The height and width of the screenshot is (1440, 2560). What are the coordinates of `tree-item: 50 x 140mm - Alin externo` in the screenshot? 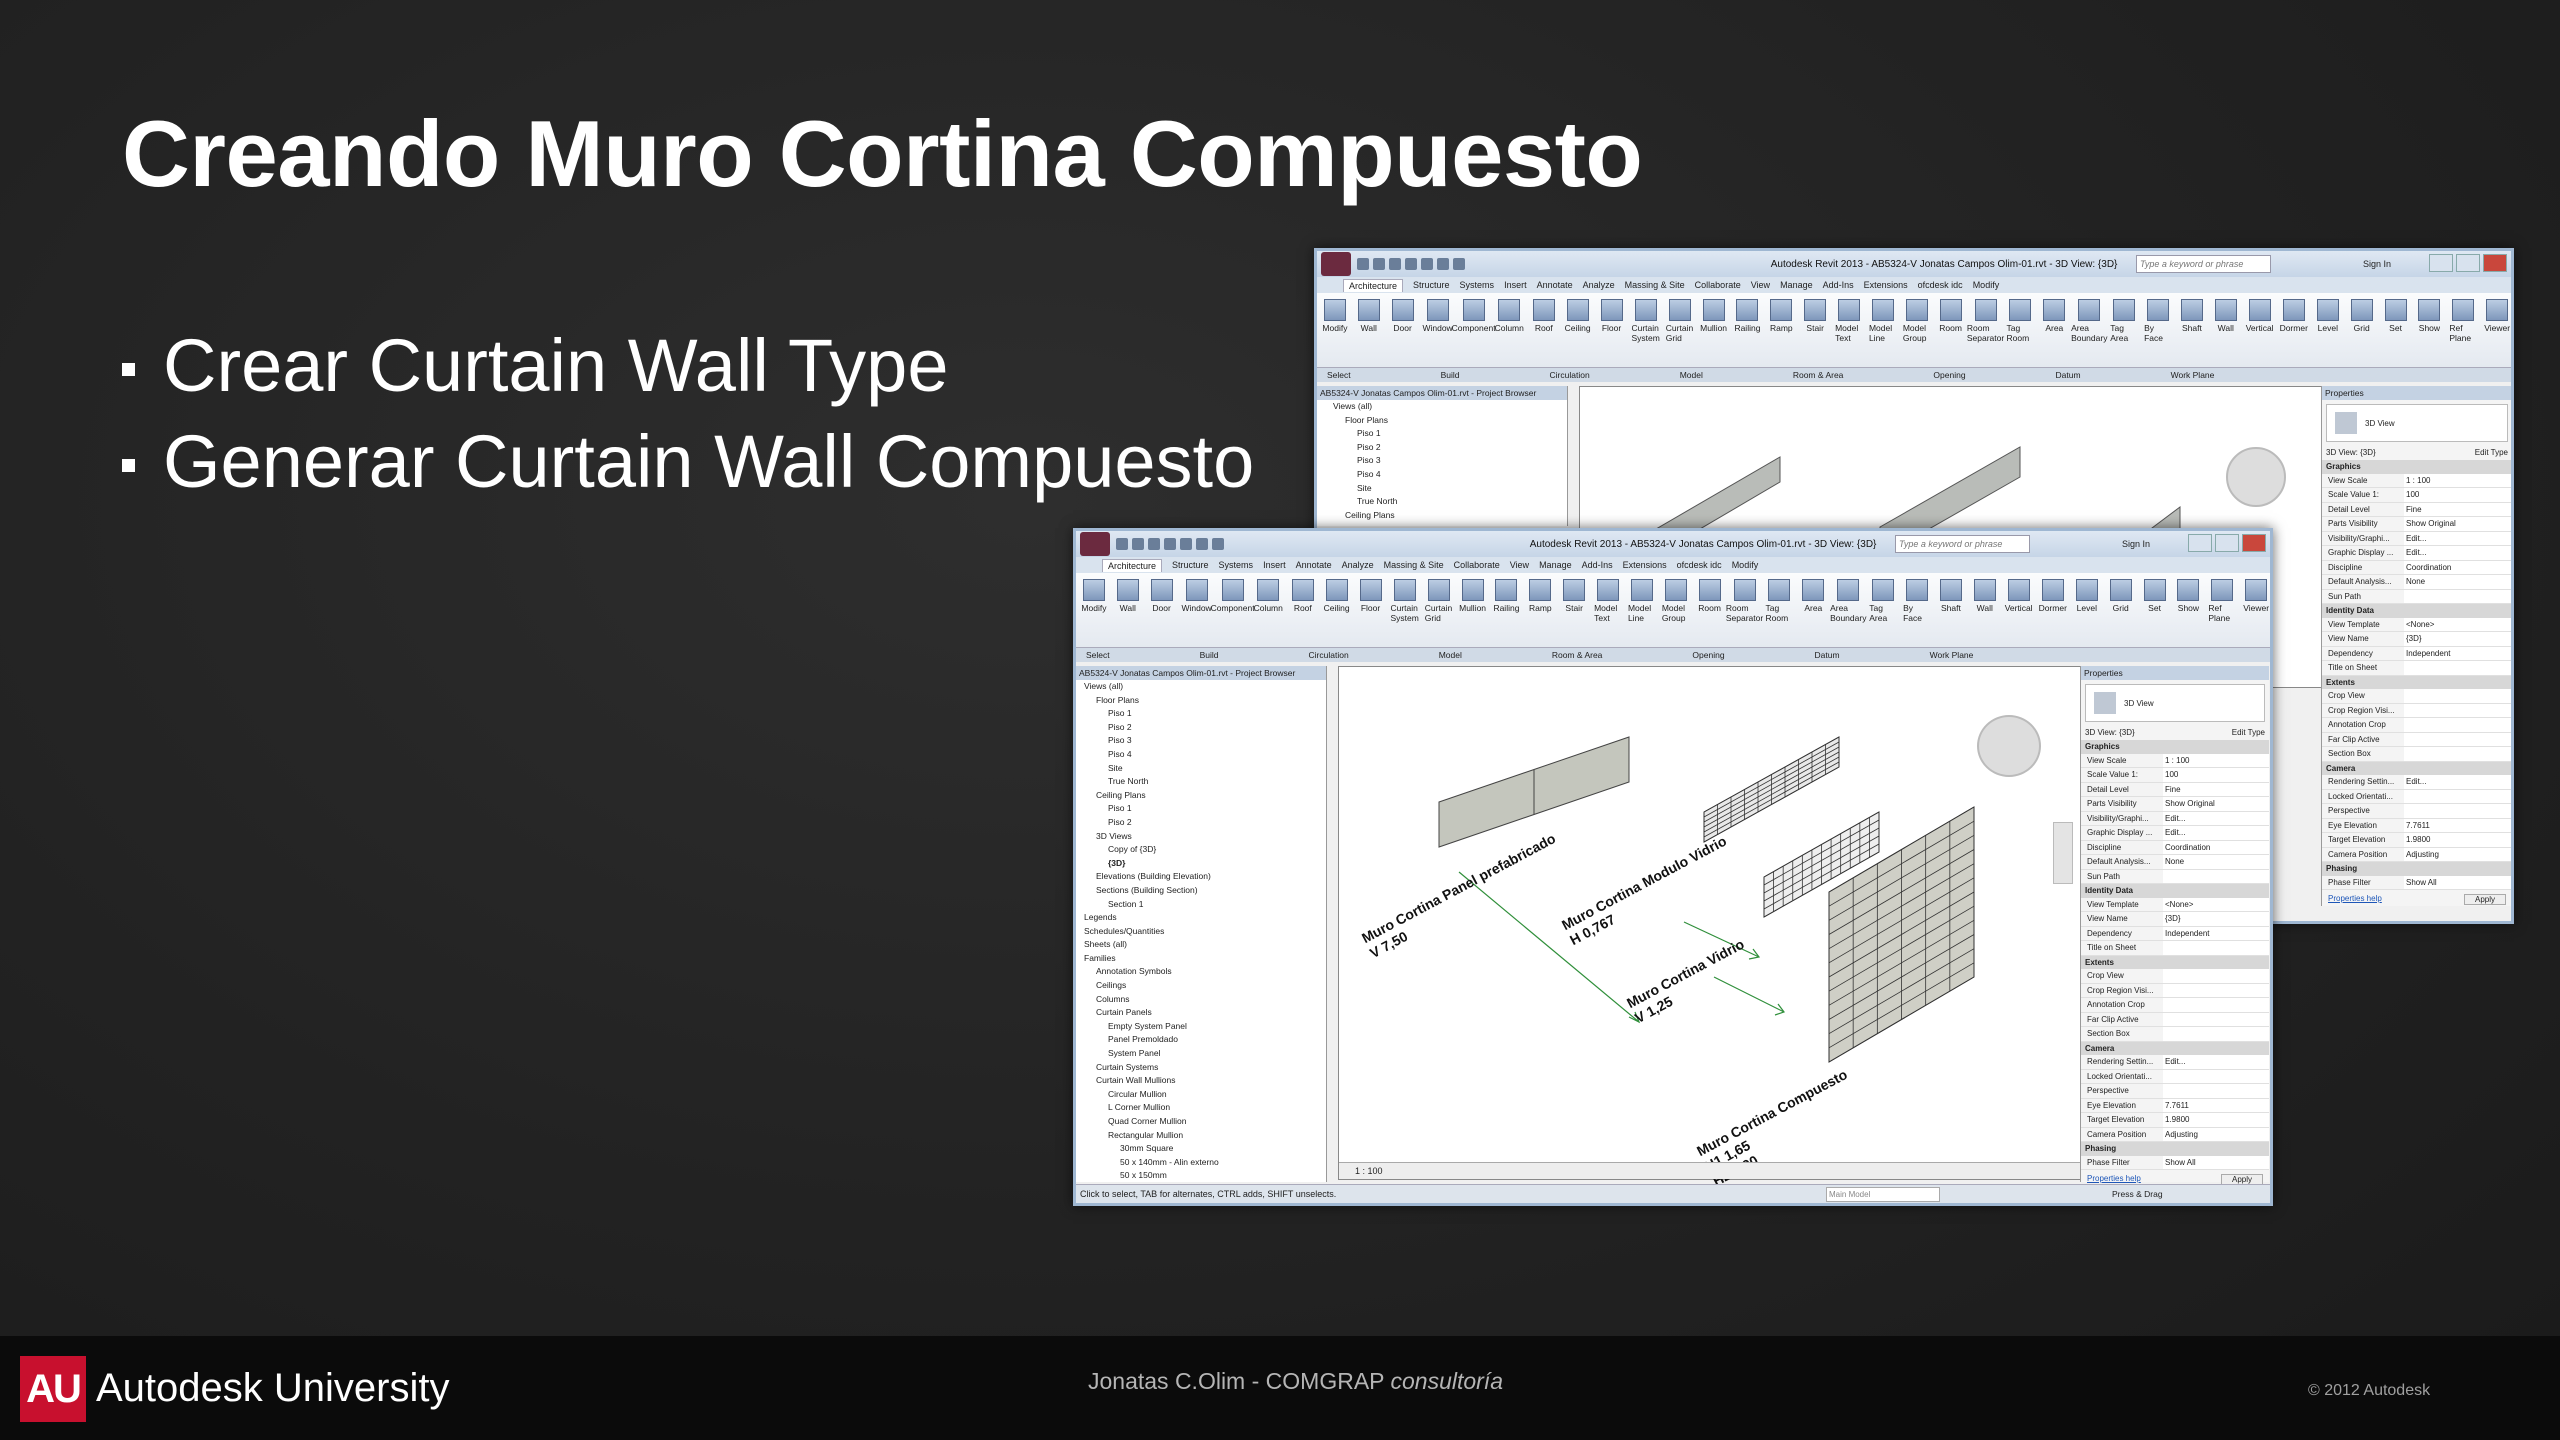 It's located at (1201, 1163).